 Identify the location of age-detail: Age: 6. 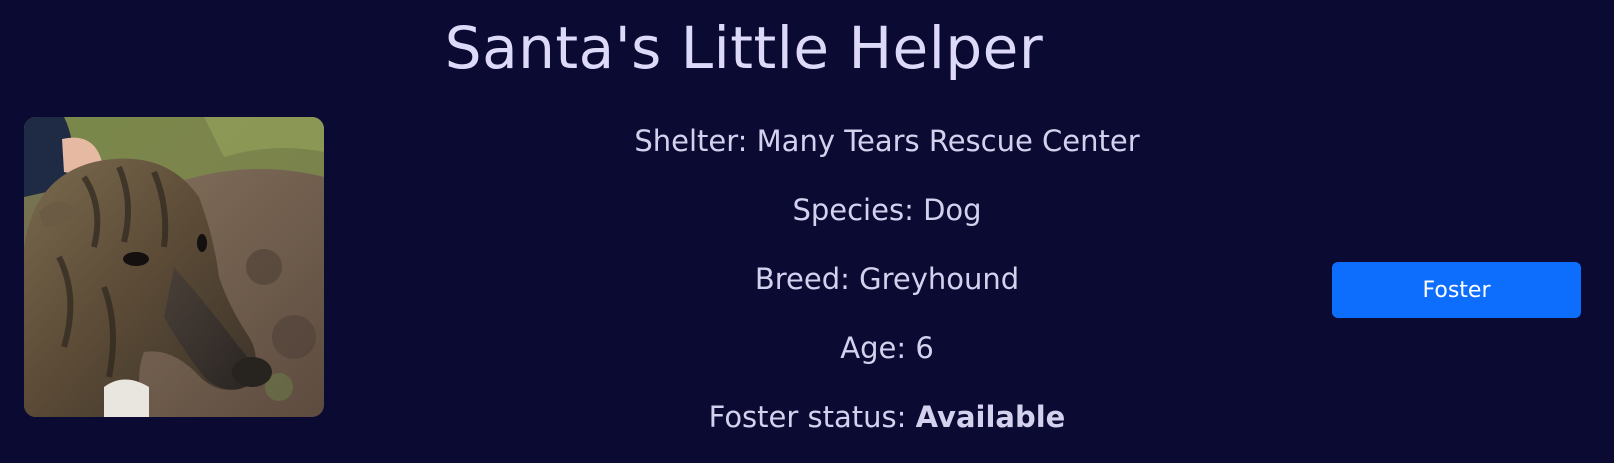
(887, 348).